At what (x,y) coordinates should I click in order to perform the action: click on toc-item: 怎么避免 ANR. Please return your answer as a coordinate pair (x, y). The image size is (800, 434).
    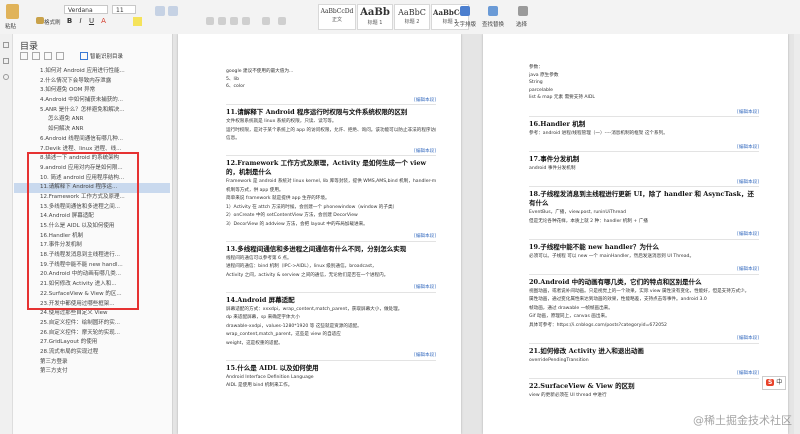
    Looking at the image, I should click on (92, 120).